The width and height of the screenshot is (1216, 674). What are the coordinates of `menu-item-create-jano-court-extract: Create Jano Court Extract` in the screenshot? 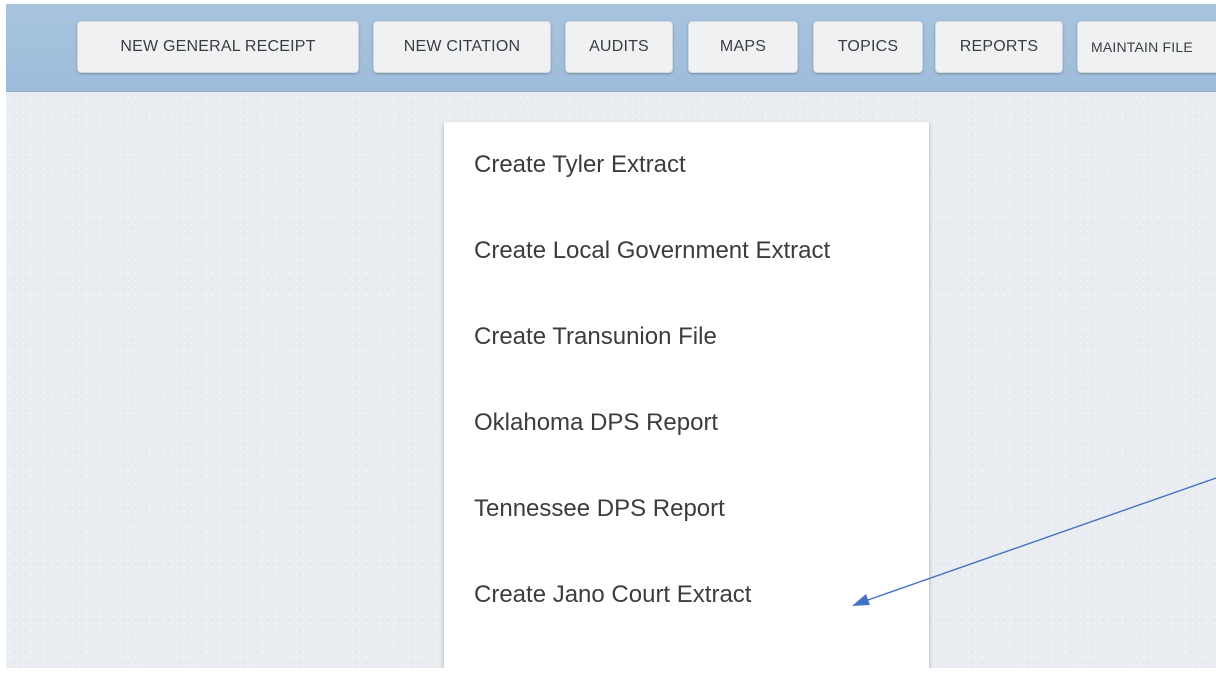 It's located at (686, 595).